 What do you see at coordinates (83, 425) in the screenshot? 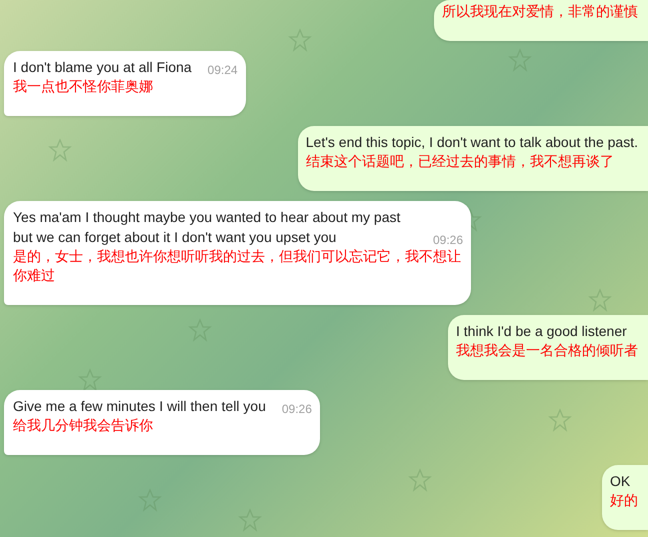
I see `translation-text: 给我几分钟我会告诉你` at bounding box center [83, 425].